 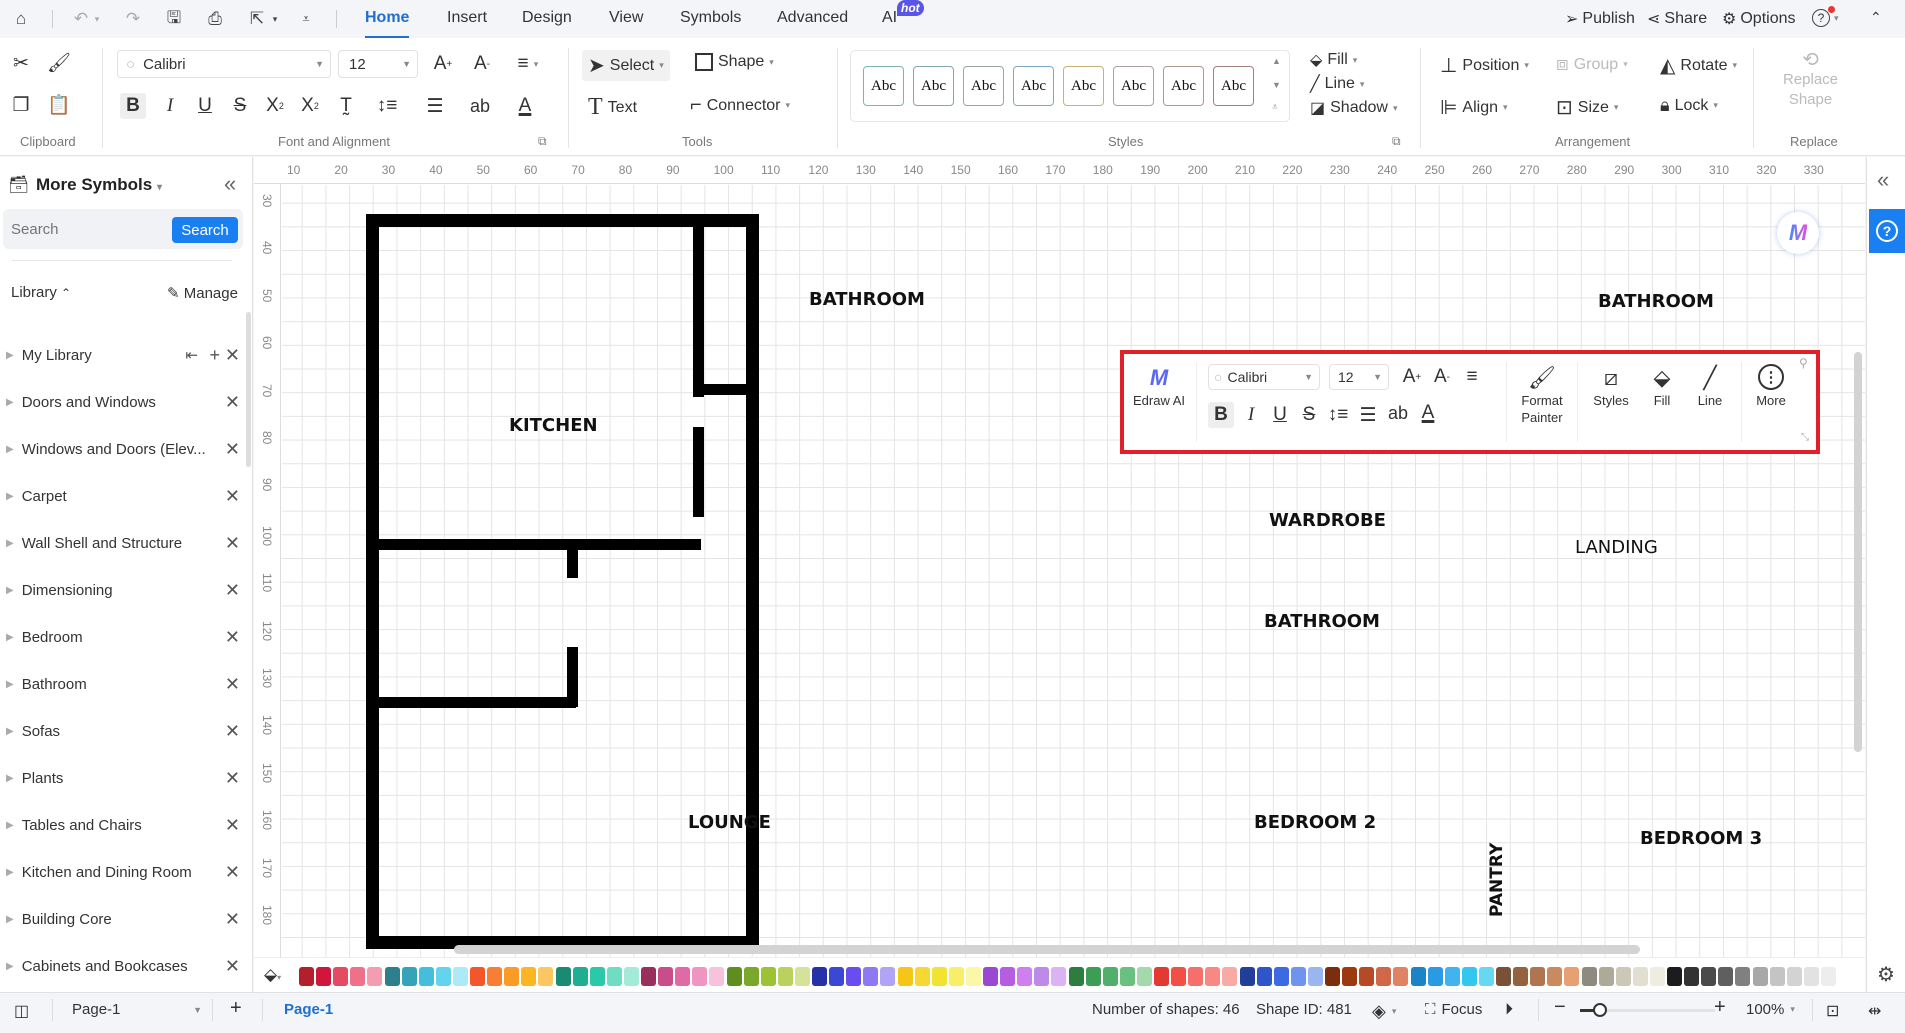 What do you see at coordinates (378, 64) in the screenshot?
I see `font-size-select: 12 ▼` at bounding box center [378, 64].